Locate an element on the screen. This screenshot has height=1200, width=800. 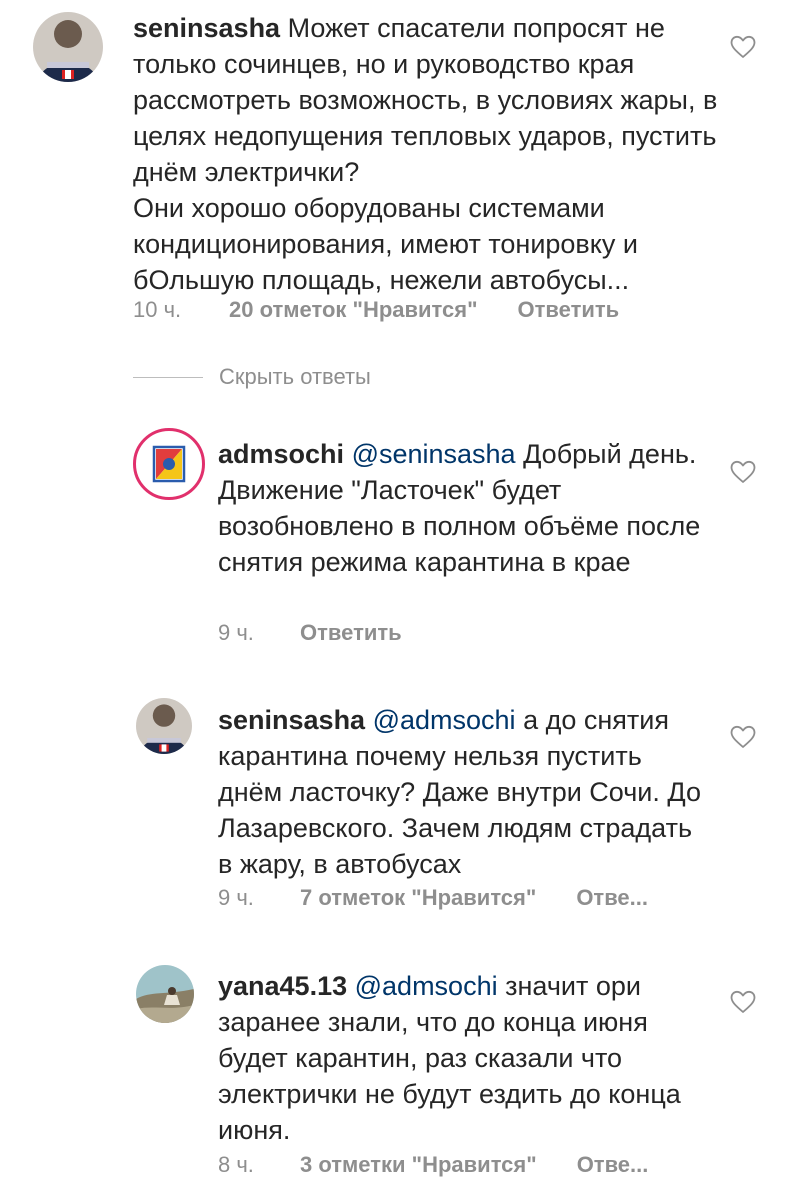
hide-replies-toggle: Скрыть ответы is located at coordinates (252, 377).